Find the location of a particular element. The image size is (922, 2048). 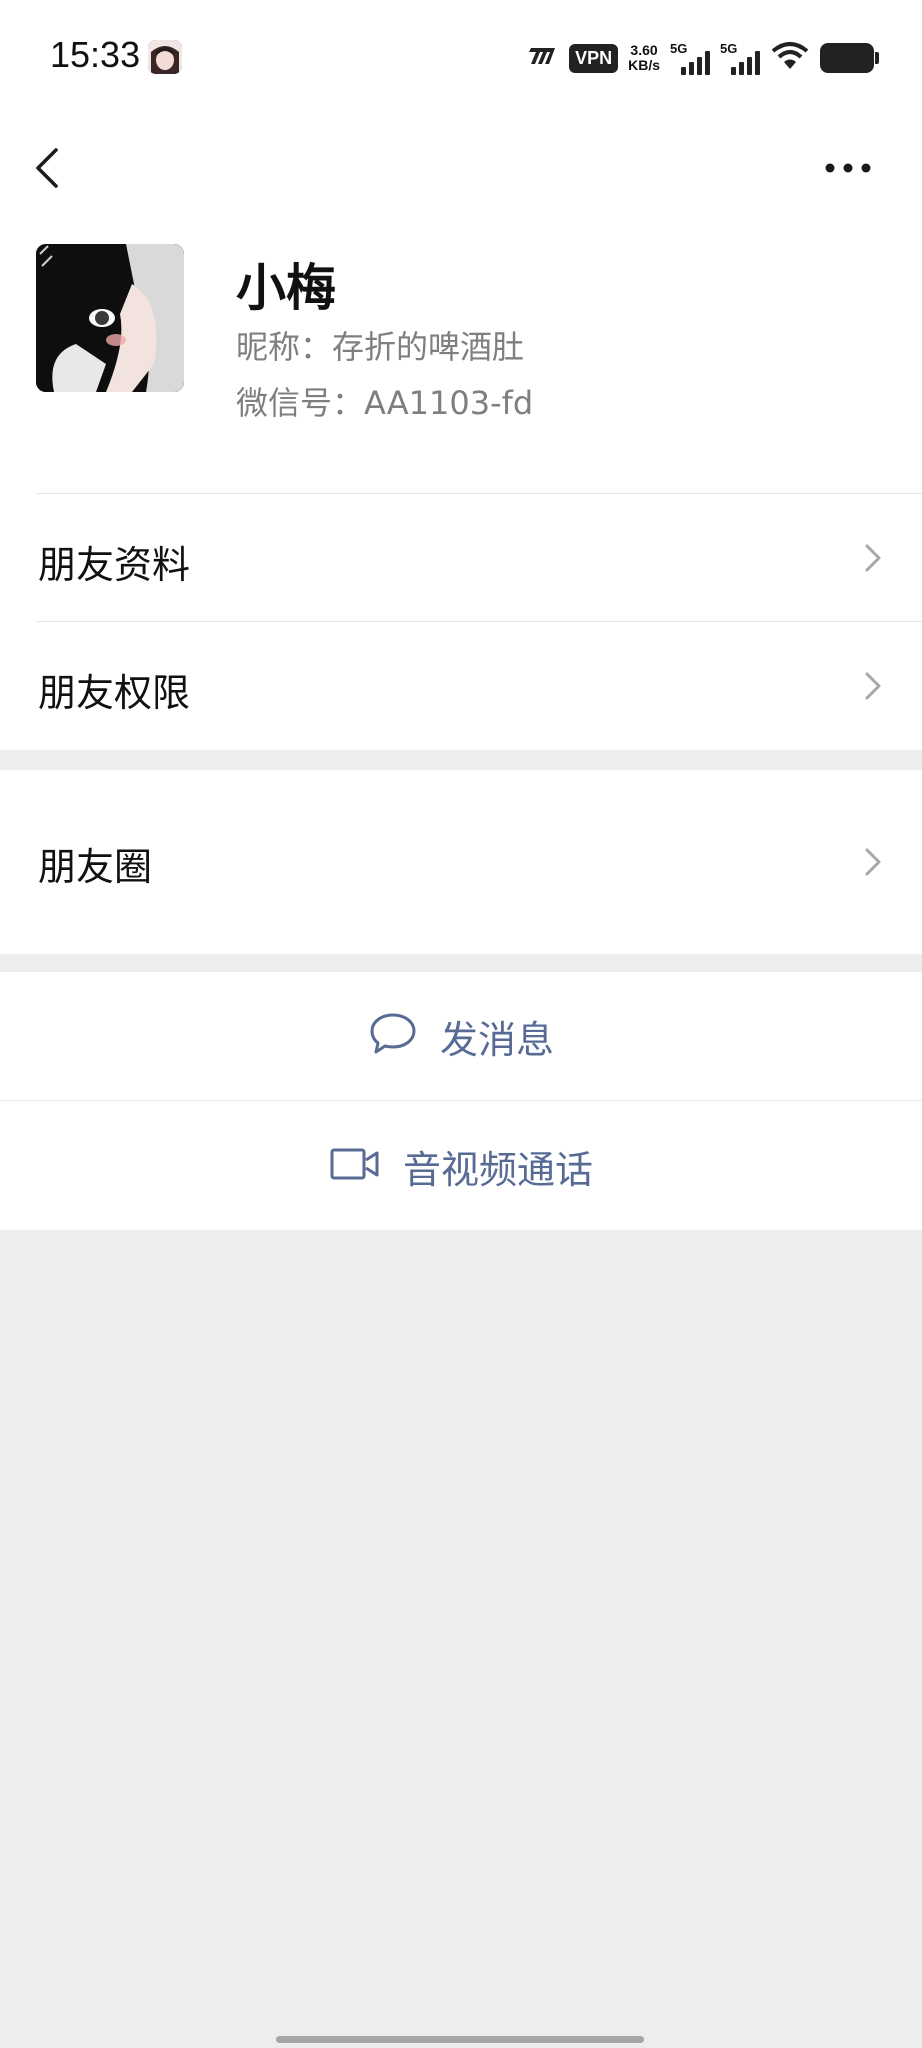

status-time: 15:33 is located at coordinates (95, 54).